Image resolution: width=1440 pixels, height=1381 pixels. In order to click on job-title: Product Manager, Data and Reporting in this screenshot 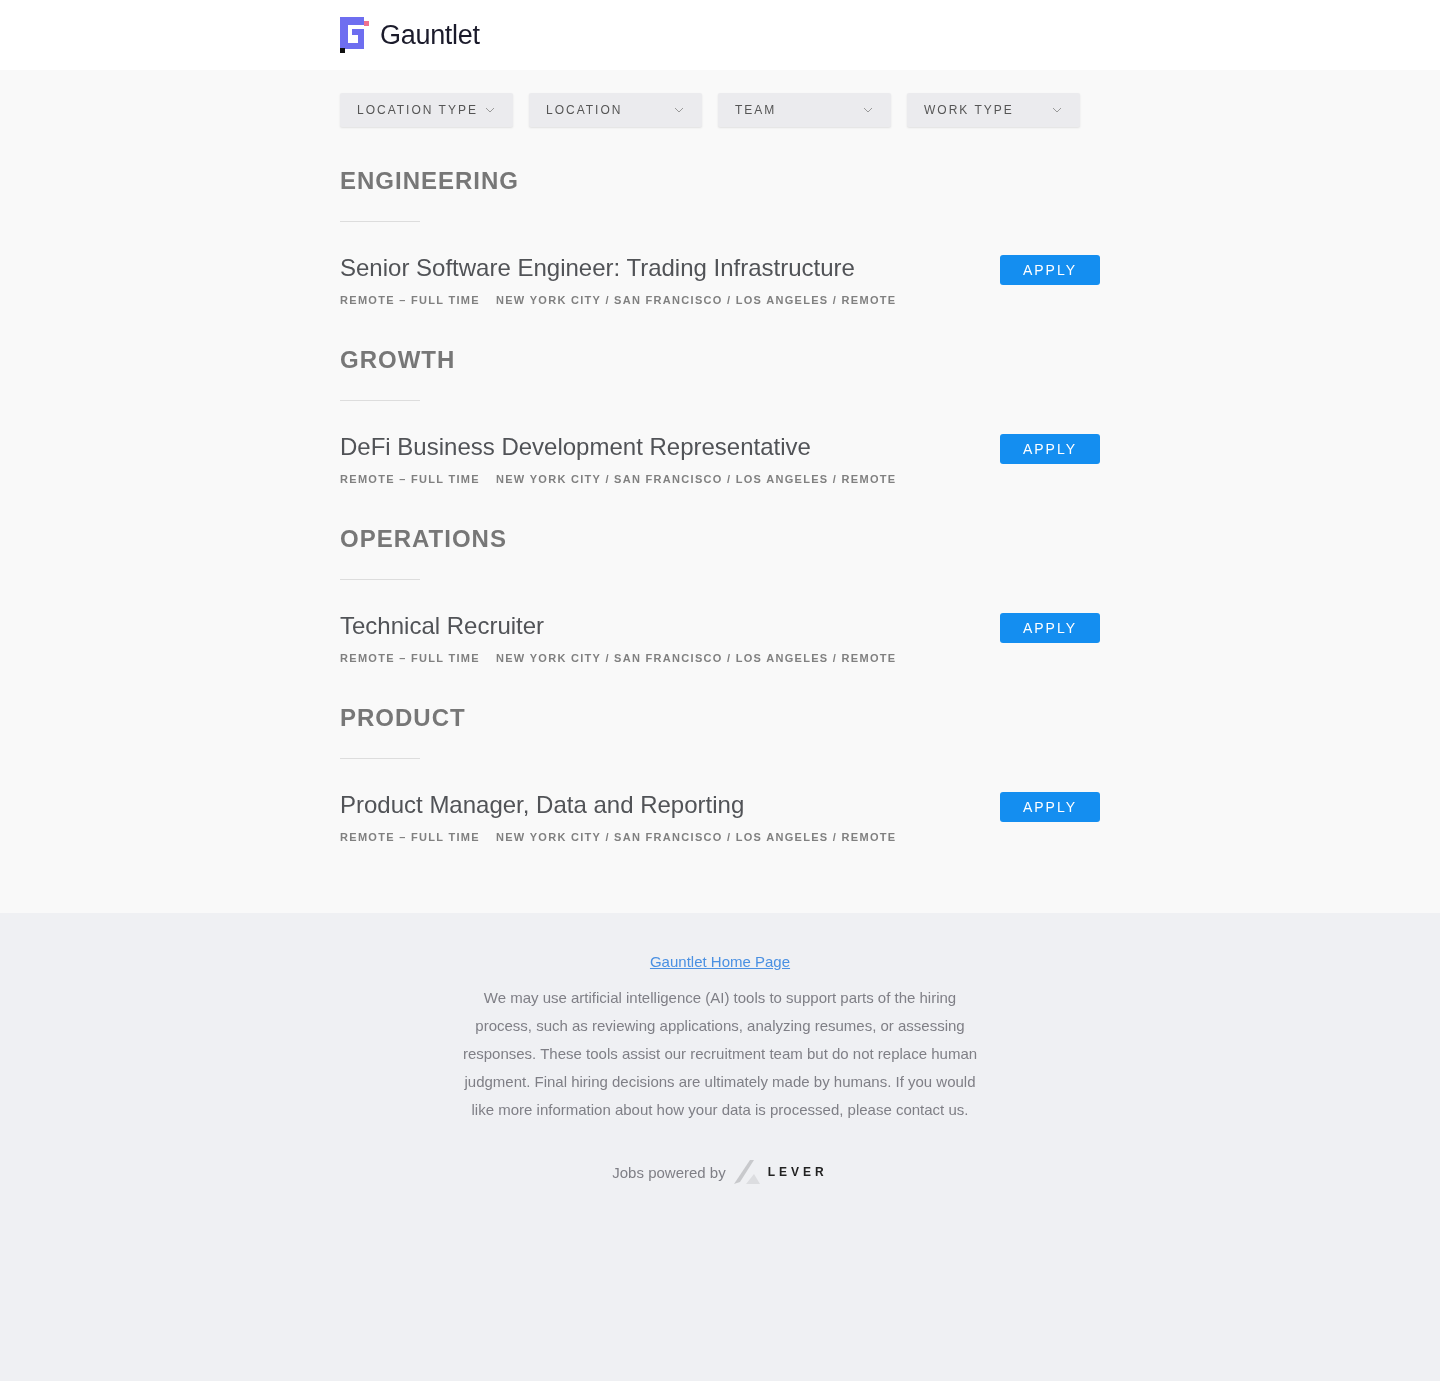, I will do `click(618, 805)`.